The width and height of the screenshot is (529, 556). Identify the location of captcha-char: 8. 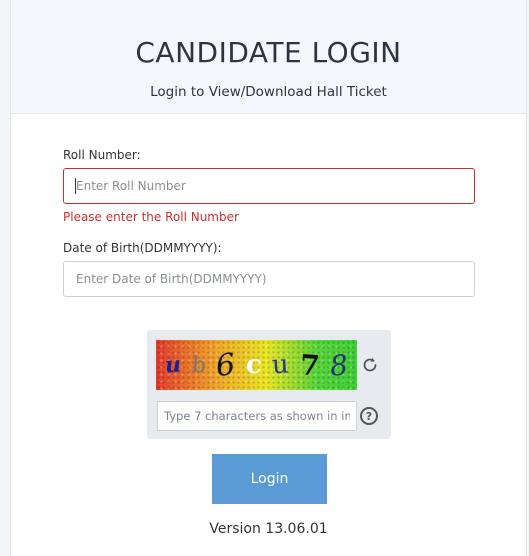
(339, 365).